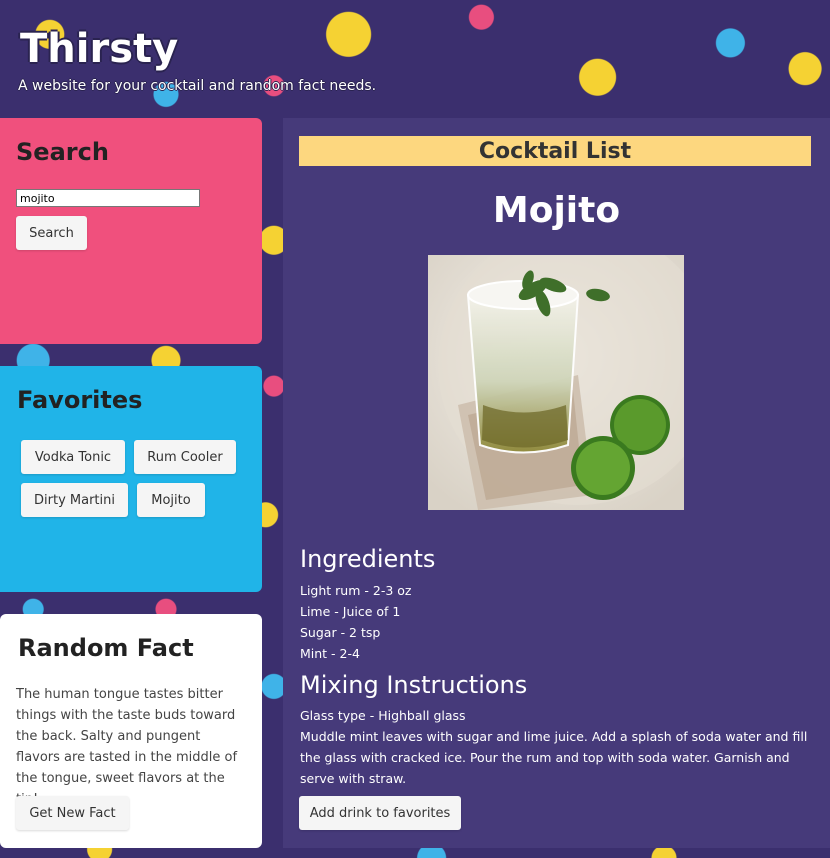 The image size is (830, 858). What do you see at coordinates (131, 231) in the screenshot?
I see `search-panel: Search Search` at bounding box center [131, 231].